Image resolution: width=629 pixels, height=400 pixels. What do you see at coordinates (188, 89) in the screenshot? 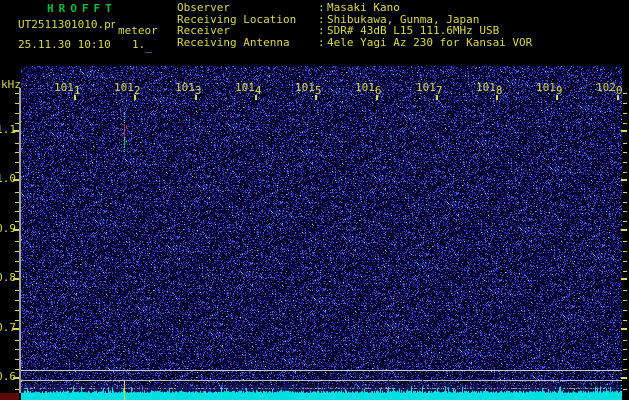
I see `x-axis-label: 1013` at bounding box center [188, 89].